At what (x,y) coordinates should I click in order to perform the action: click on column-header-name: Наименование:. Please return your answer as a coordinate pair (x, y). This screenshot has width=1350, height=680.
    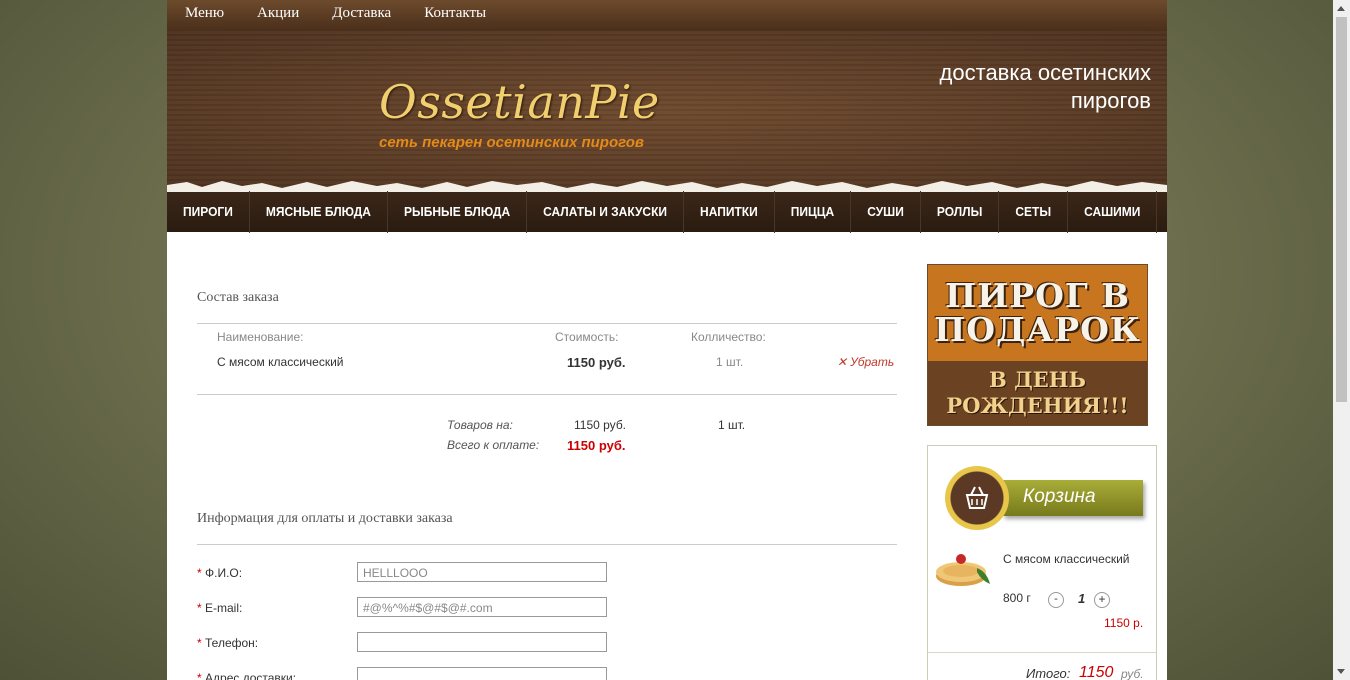
    Looking at the image, I should click on (260, 337).